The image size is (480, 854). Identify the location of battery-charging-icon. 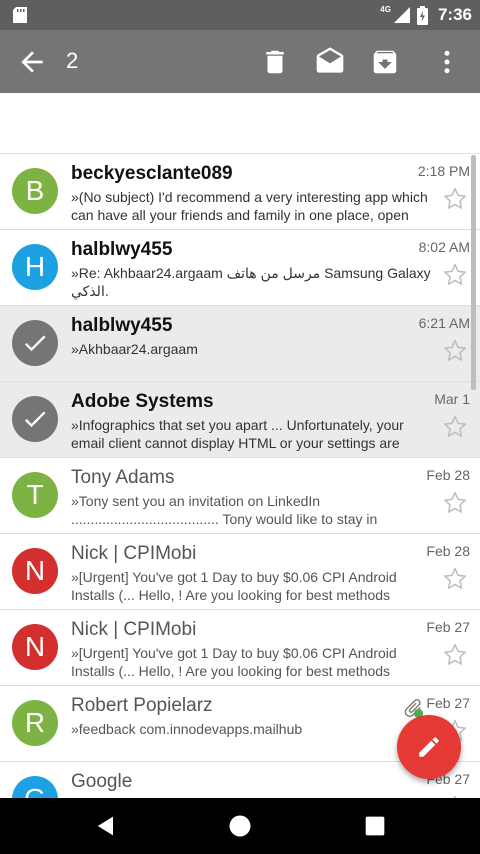
(422, 15).